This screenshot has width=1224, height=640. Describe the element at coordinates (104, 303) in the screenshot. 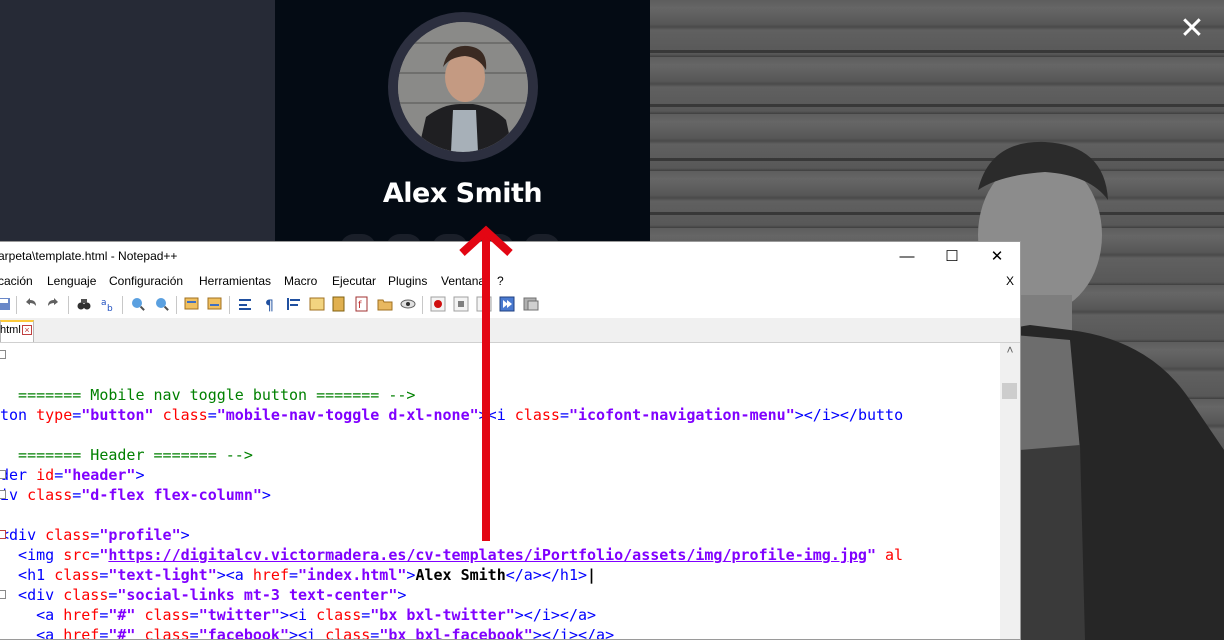

I see `svg-text: a` at that location.